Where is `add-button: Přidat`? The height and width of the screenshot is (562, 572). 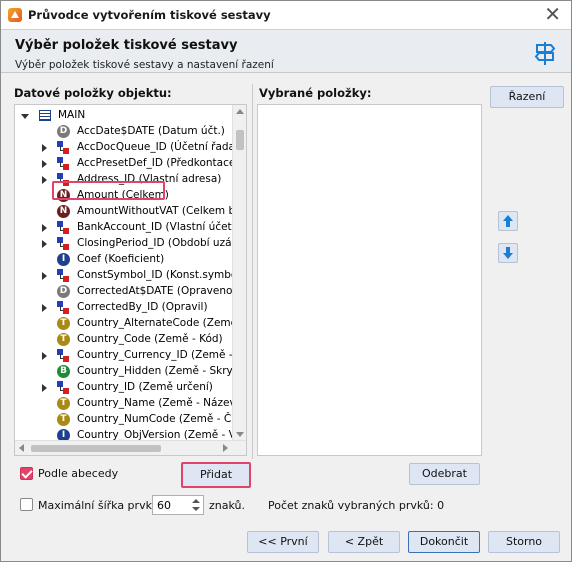
add-button: Přidat is located at coordinates (216, 475).